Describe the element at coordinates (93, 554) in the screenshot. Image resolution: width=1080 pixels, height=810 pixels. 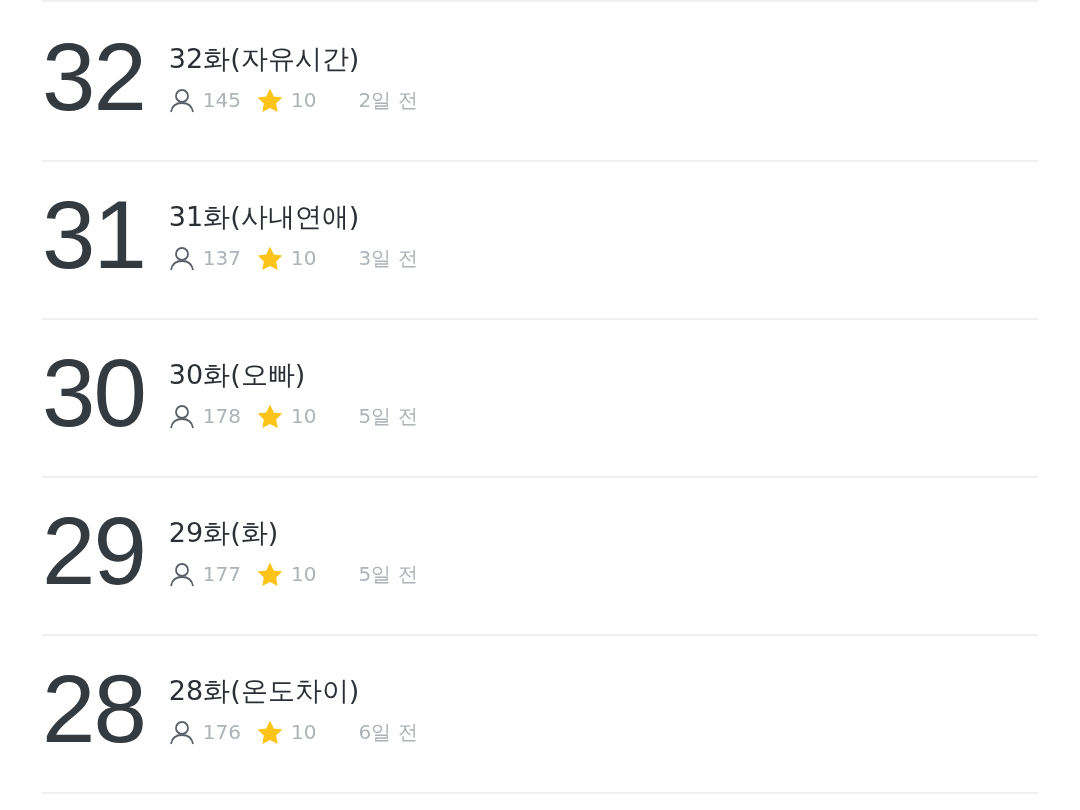
I see `episode-number: 29` at that location.